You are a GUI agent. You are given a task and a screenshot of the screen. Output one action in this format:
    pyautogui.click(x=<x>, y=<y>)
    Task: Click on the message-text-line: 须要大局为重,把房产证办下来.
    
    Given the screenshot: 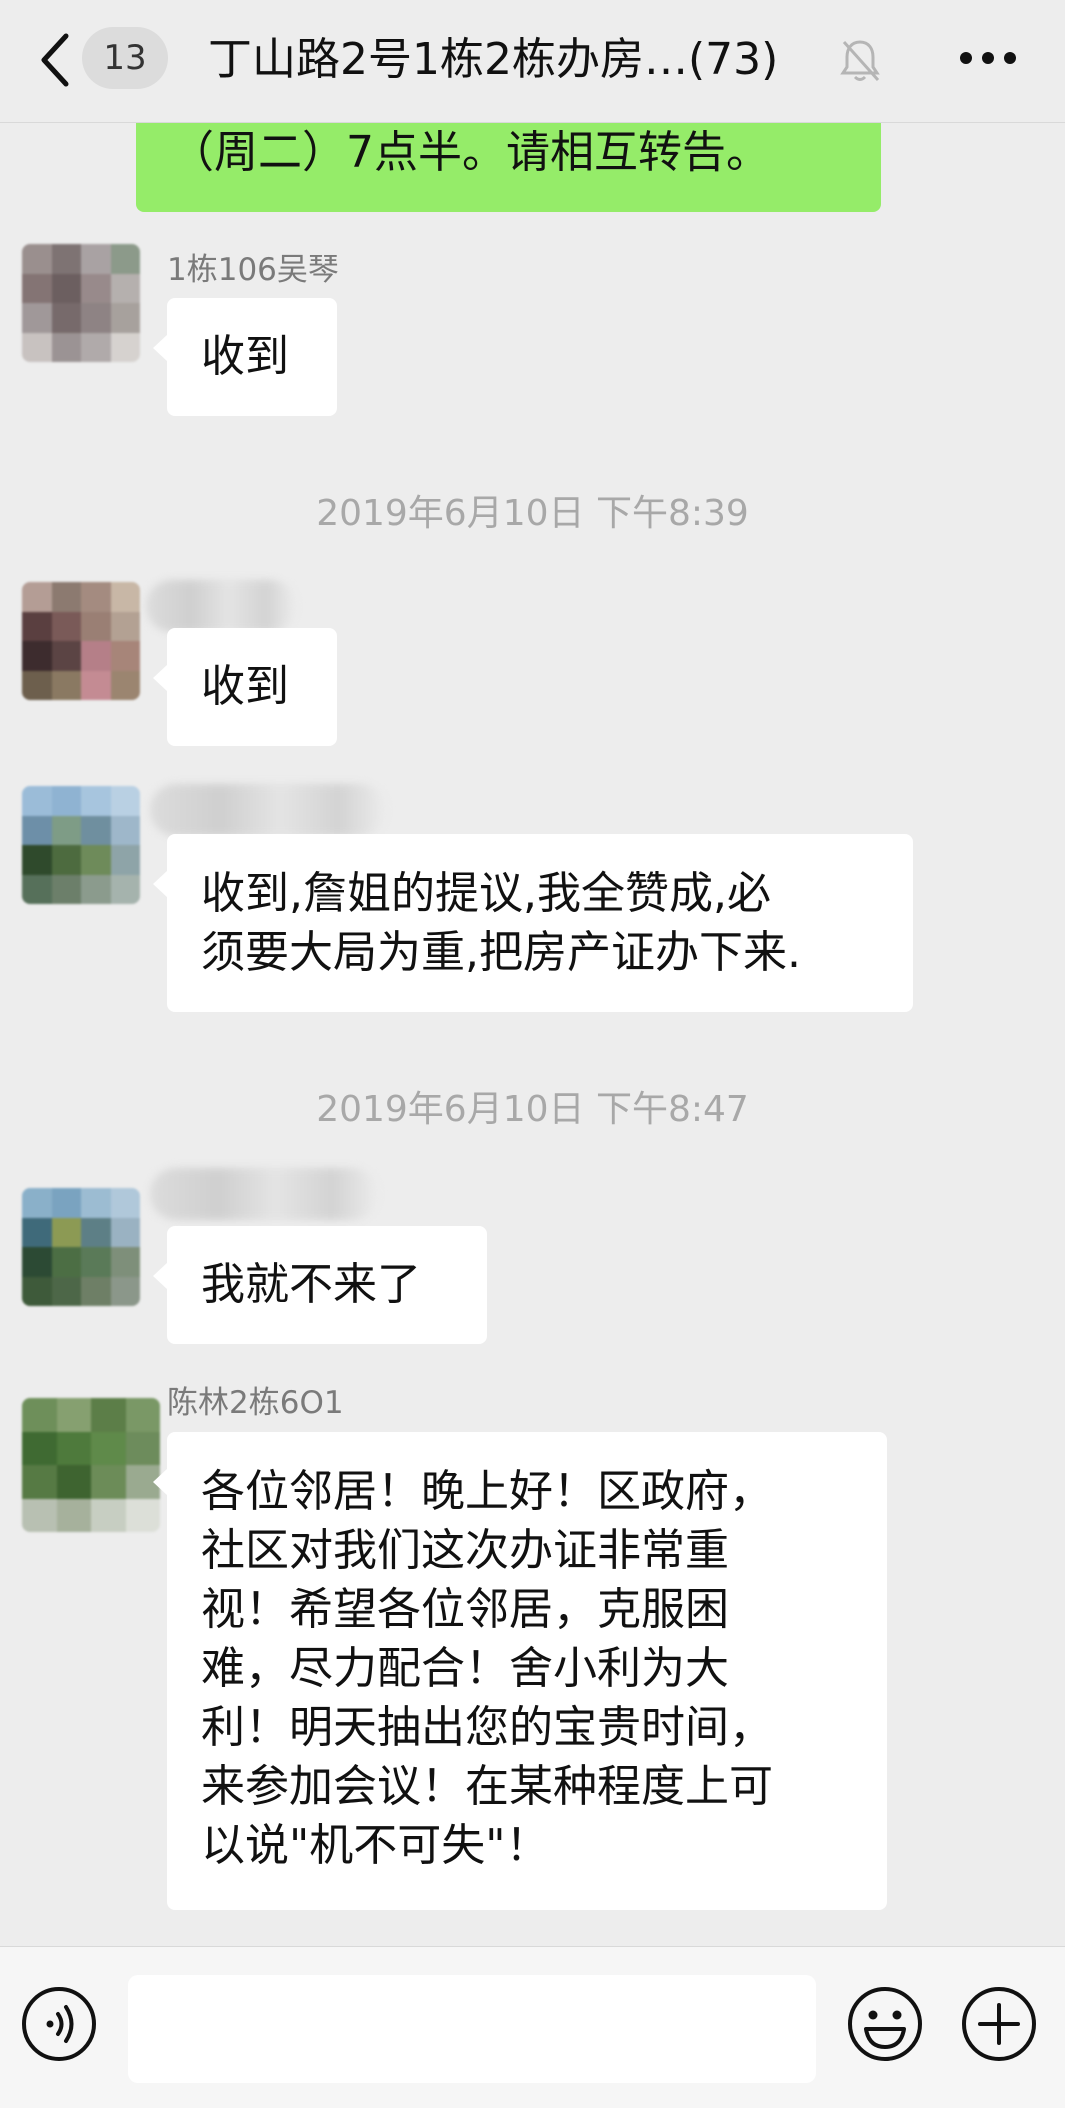 What is the action you would take?
    pyautogui.click(x=501, y=952)
    